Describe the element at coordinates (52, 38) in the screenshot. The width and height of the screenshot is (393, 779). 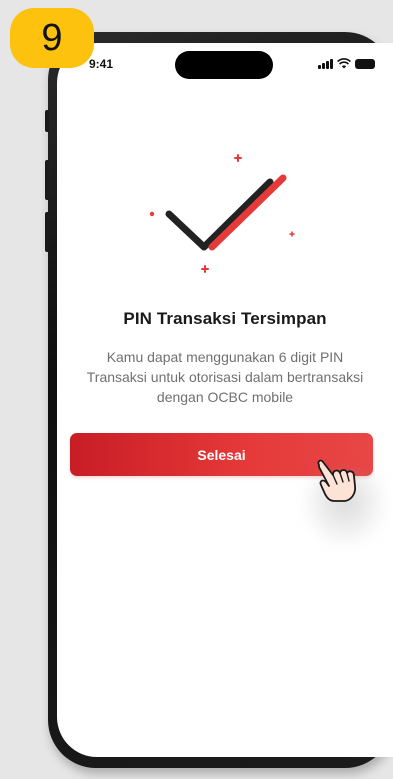
I see `step-badge: 9` at that location.